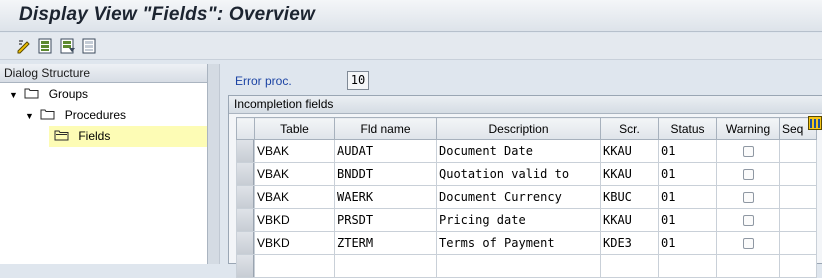 Image resolution: width=822 pixels, height=278 pixels. Describe the element at coordinates (385, 220) in the screenshot. I see `cell-fld-name: PRSDT` at that location.